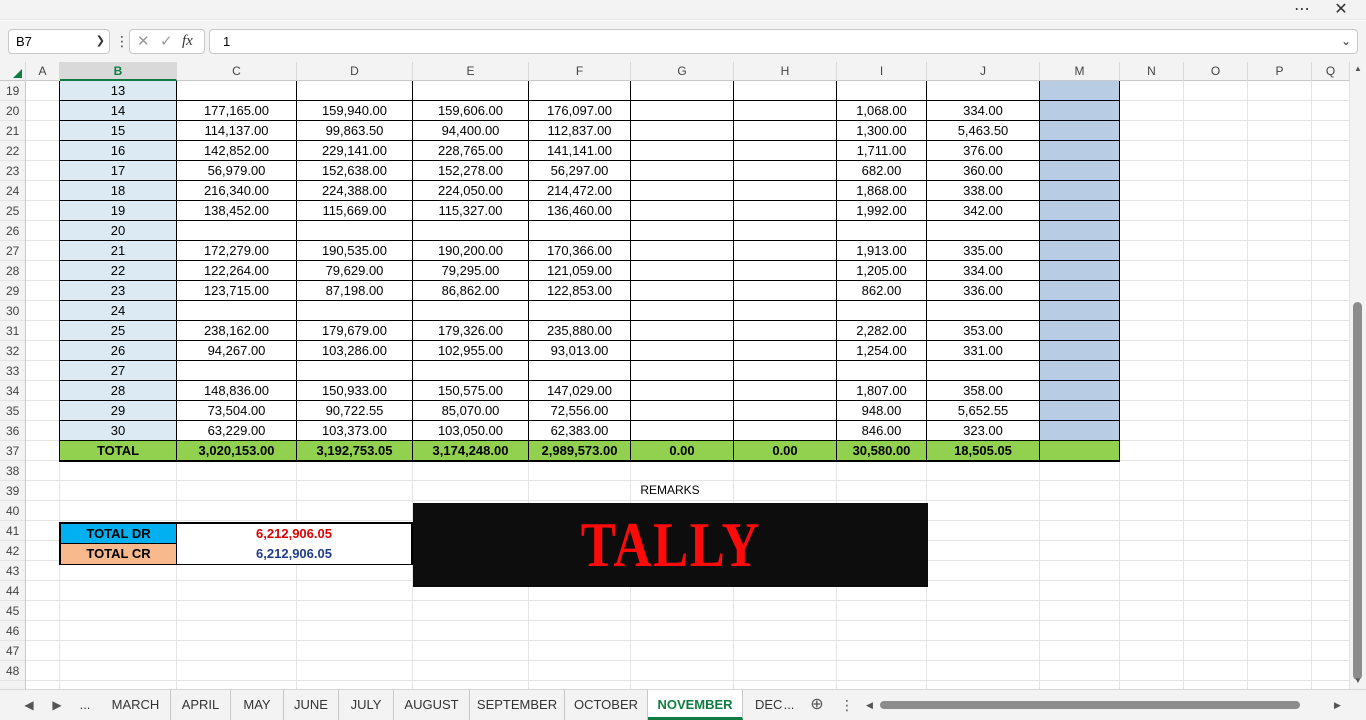 The height and width of the screenshot is (720, 1366). Describe the element at coordinates (580, 451) in the screenshot. I see `total-cell: 2,989,573.00` at that location.